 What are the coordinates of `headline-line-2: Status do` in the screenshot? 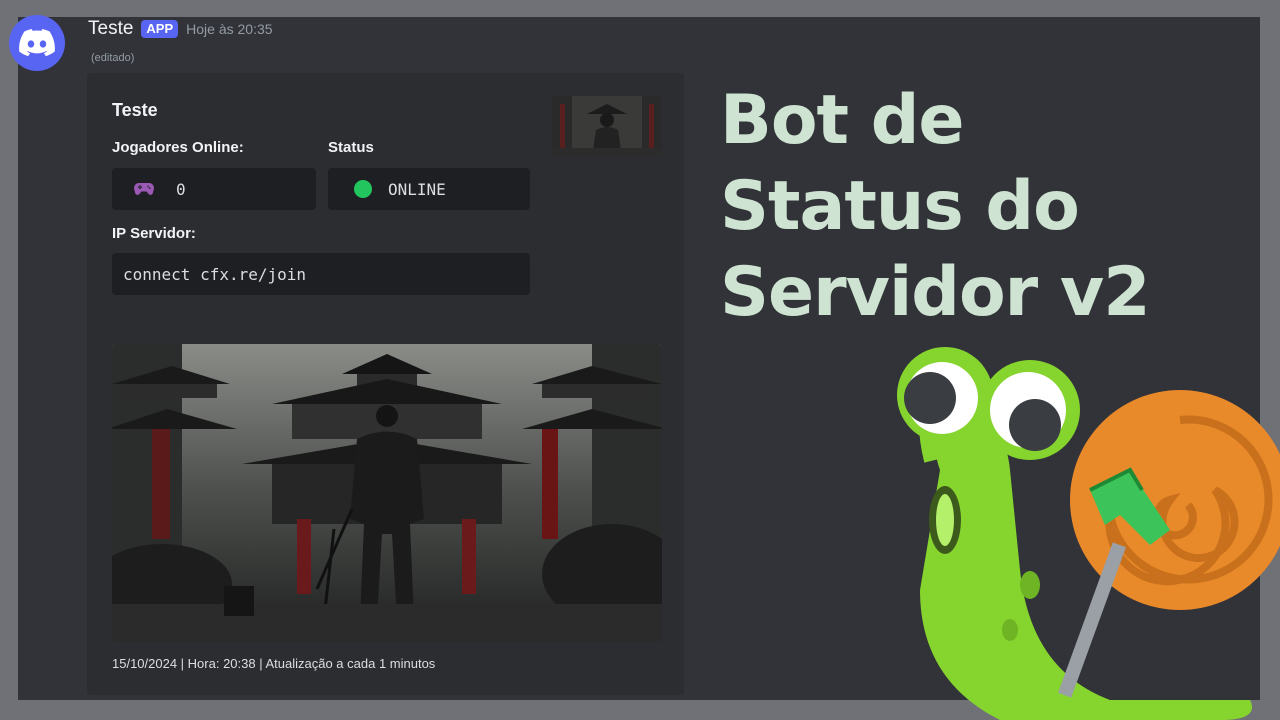 It's located at (900, 206).